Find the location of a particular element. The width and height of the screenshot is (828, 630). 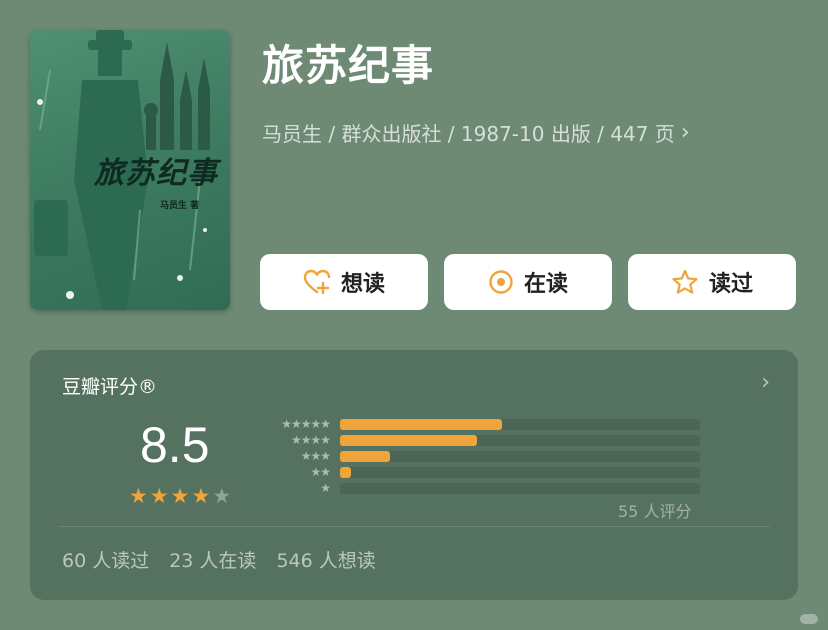

distribution-row: ★★★★★ is located at coordinates (478, 424).